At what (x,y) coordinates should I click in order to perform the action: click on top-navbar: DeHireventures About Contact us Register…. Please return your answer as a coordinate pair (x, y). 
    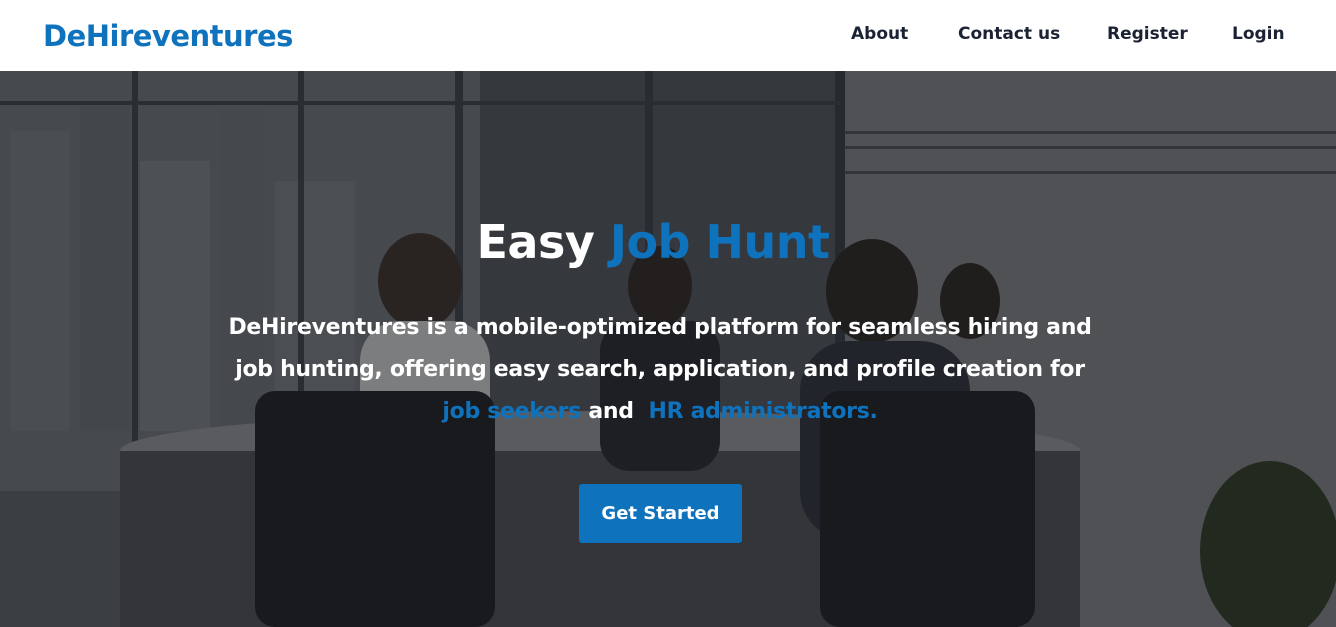
    Looking at the image, I should click on (668, 35).